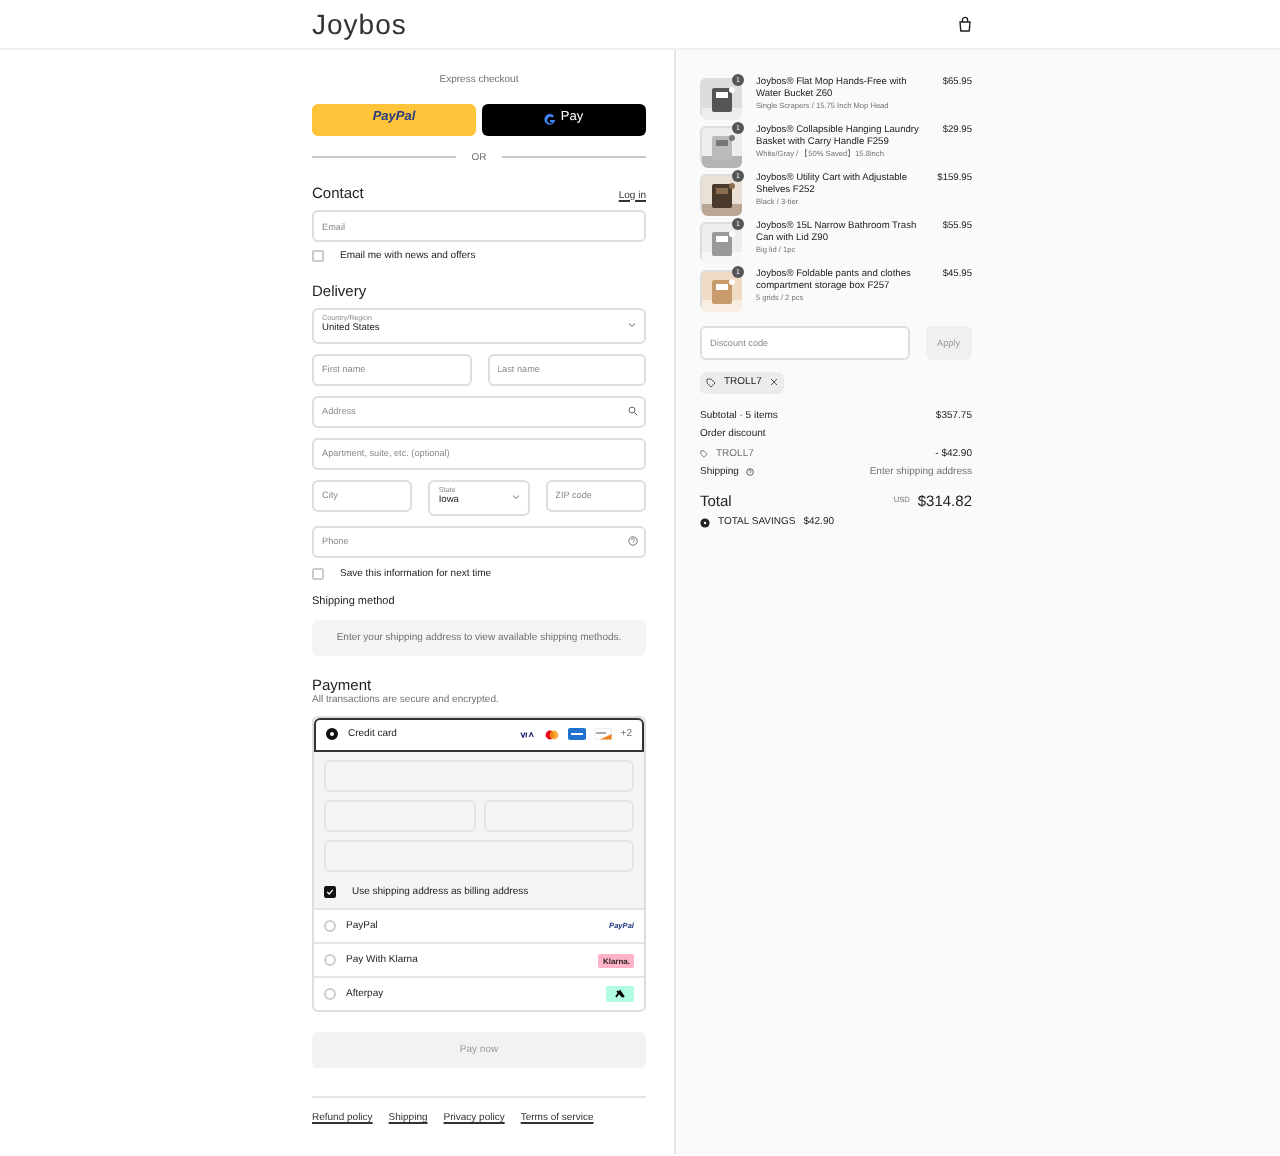 Image resolution: width=1280 pixels, height=1156 pixels. What do you see at coordinates (577, 734) in the screenshot?
I see `amex-icon` at bounding box center [577, 734].